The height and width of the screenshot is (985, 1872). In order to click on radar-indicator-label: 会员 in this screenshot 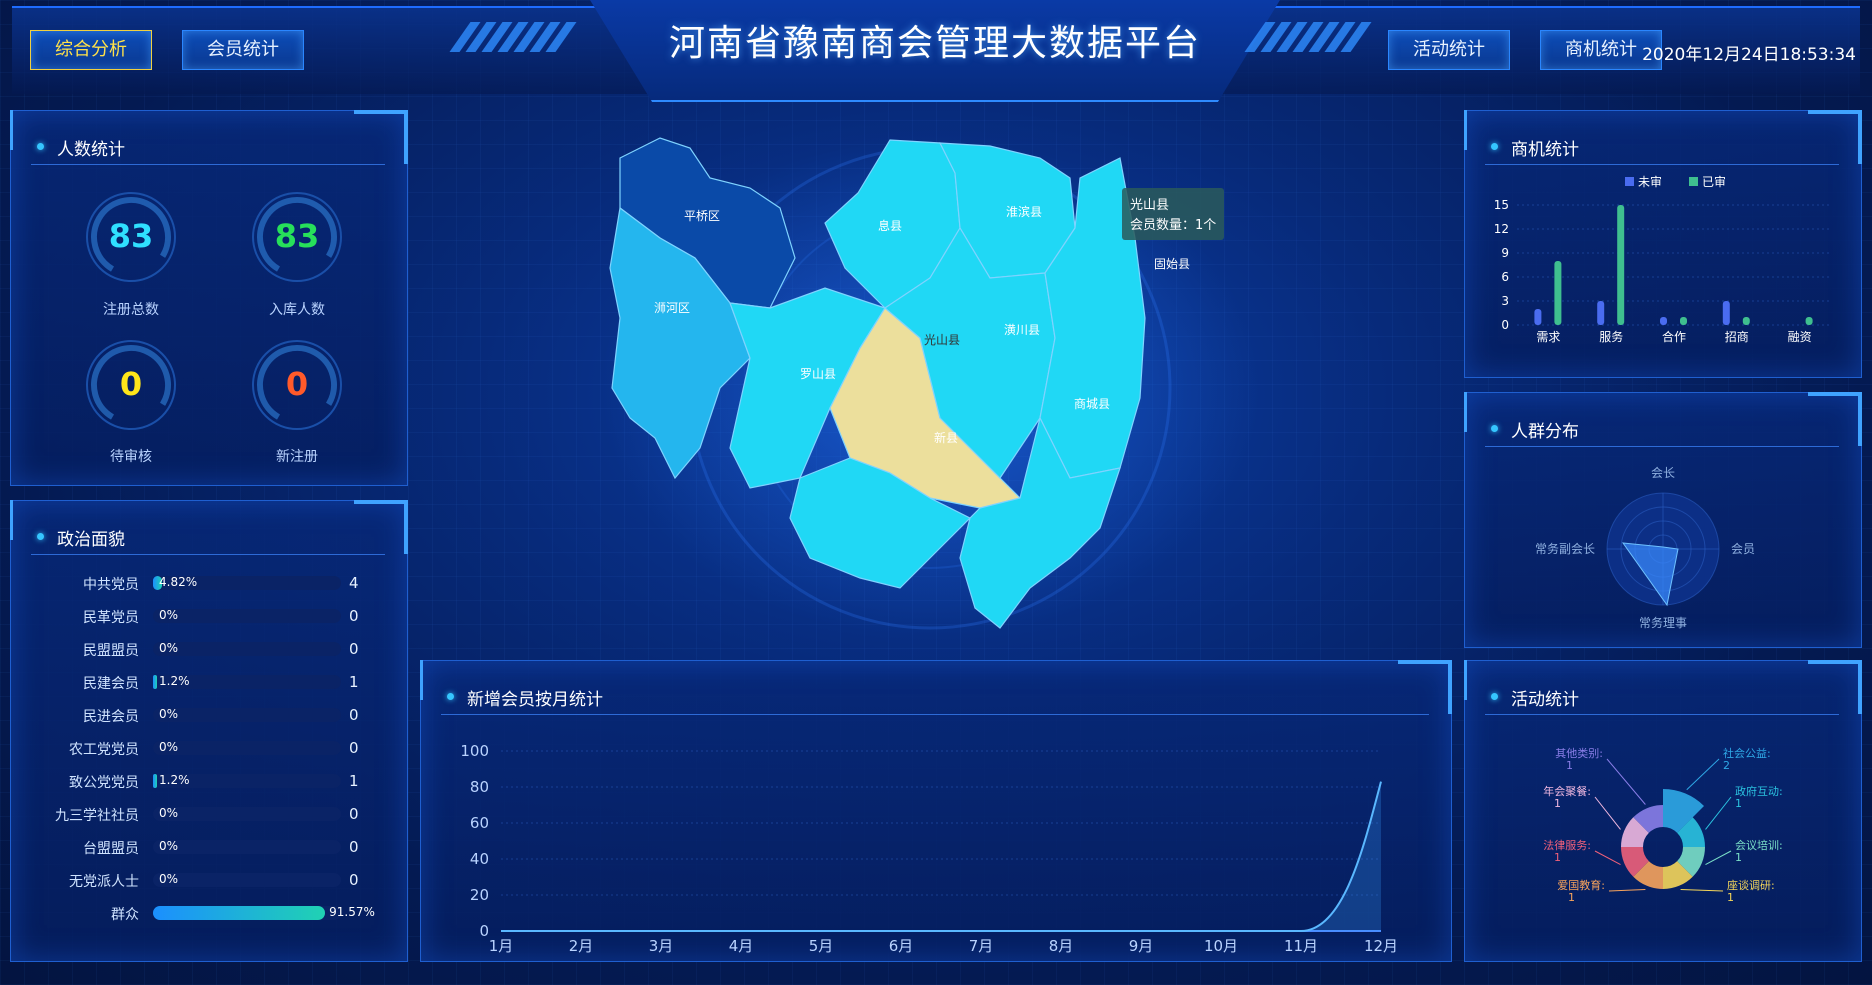, I will do `click(1743, 549)`.